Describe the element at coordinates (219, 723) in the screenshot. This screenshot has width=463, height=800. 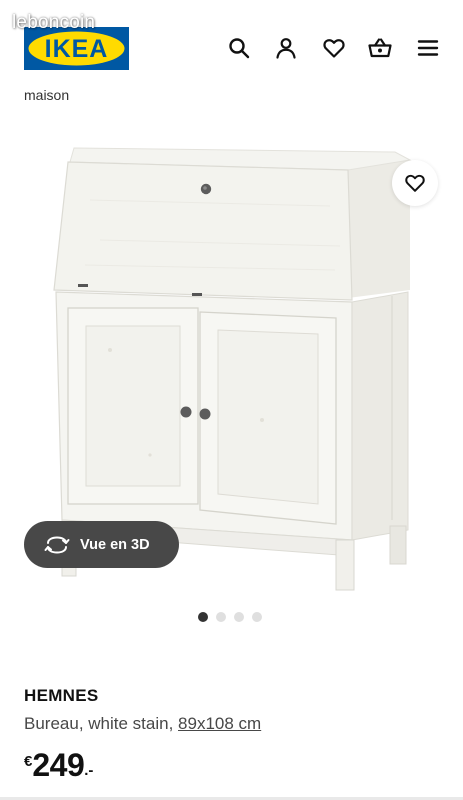
I see `product-dimensions-link: 89x108 cm` at that location.